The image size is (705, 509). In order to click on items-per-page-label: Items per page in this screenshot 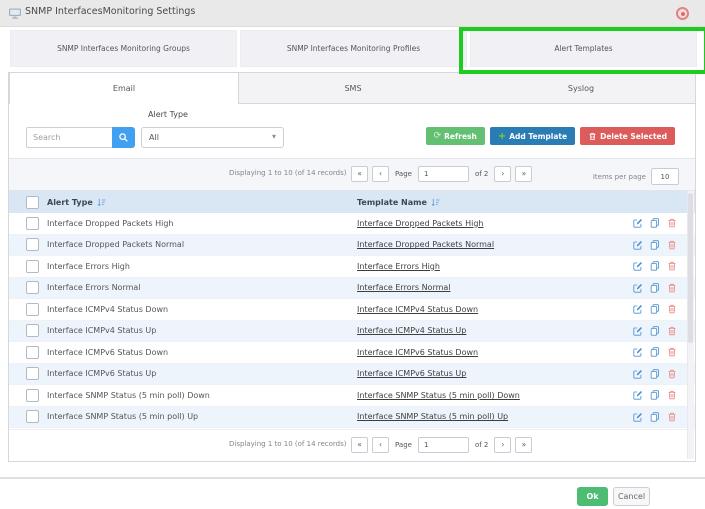, I will do `click(619, 176)`.